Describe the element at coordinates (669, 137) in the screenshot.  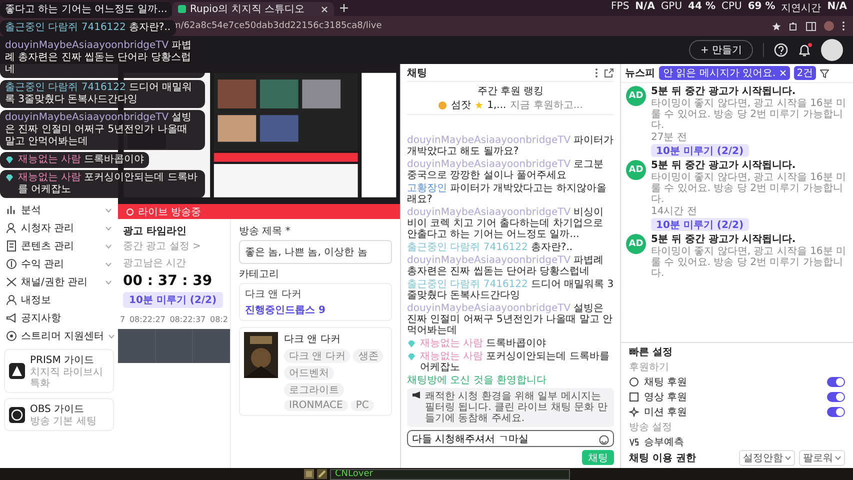
I see `timestamp: 27분 전` at that location.